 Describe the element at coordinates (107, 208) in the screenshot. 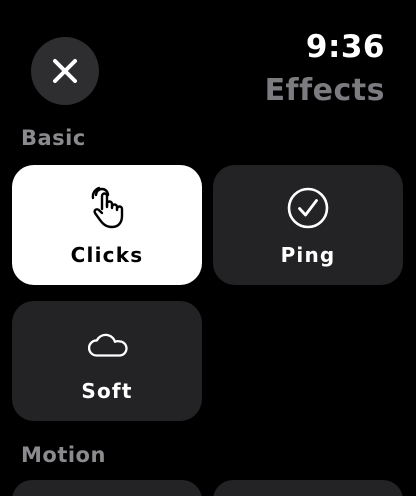

I see `hand-tap-icon` at that location.